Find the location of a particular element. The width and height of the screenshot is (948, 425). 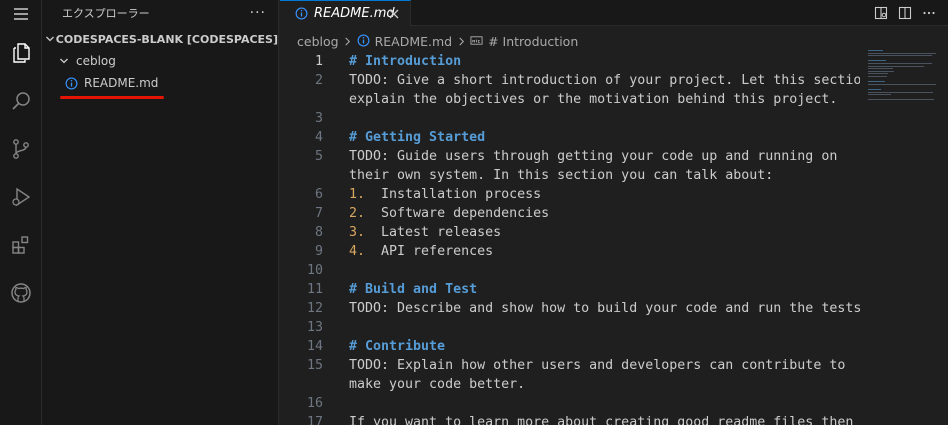

line-text: 3. Latest releases is located at coordinates (425, 232).